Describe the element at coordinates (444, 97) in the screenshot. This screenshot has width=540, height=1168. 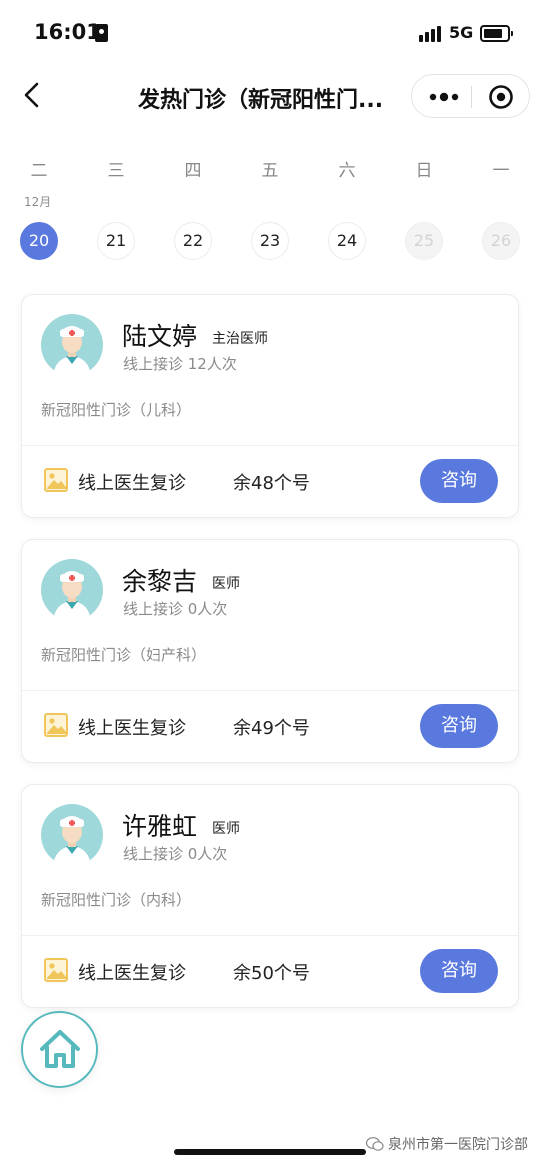
I see `more-icon` at that location.